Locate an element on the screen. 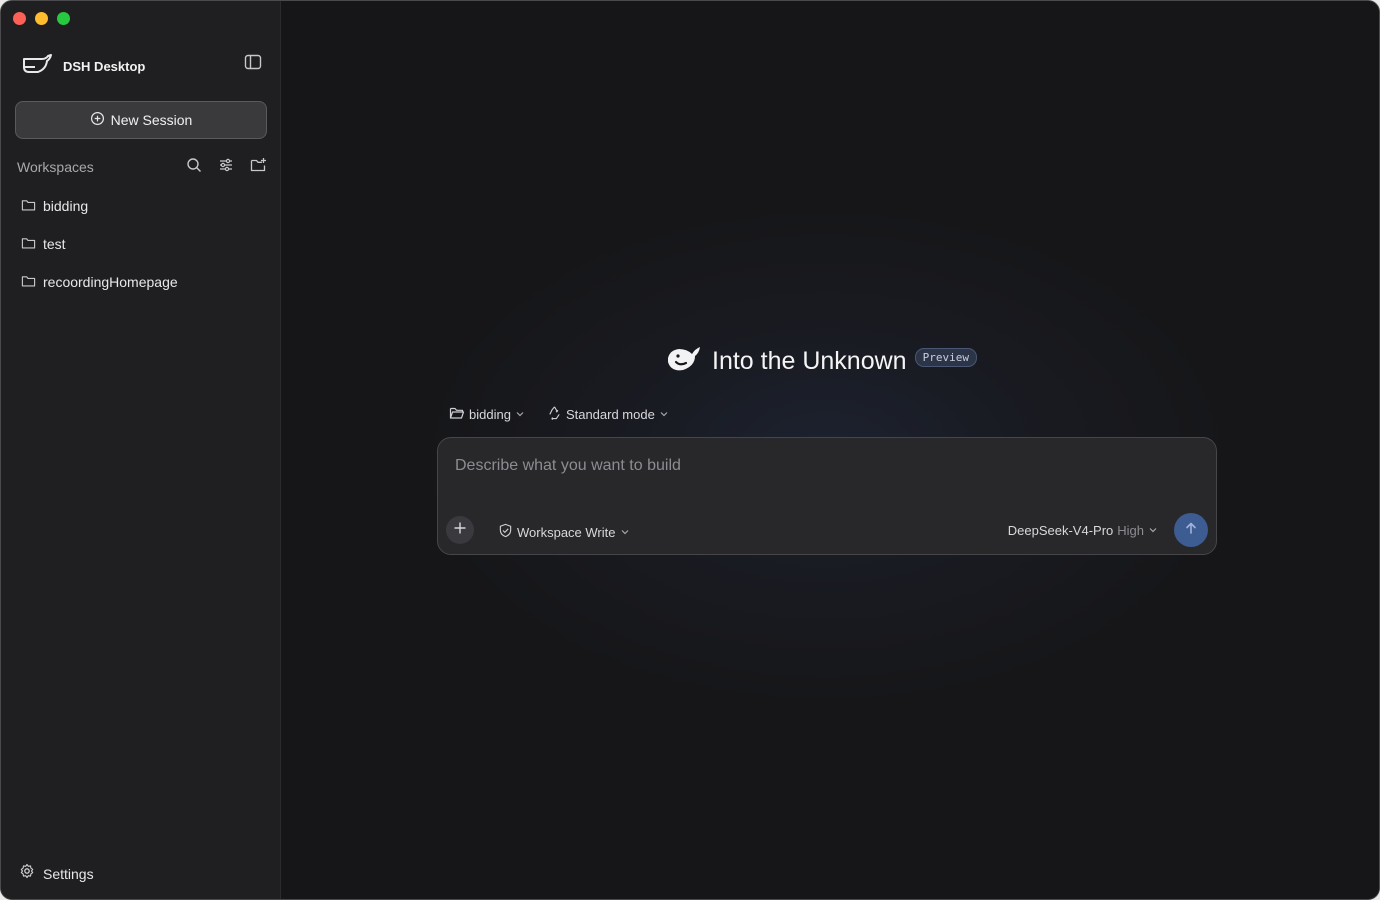  folder-plus-icon is located at coordinates (258, 167).